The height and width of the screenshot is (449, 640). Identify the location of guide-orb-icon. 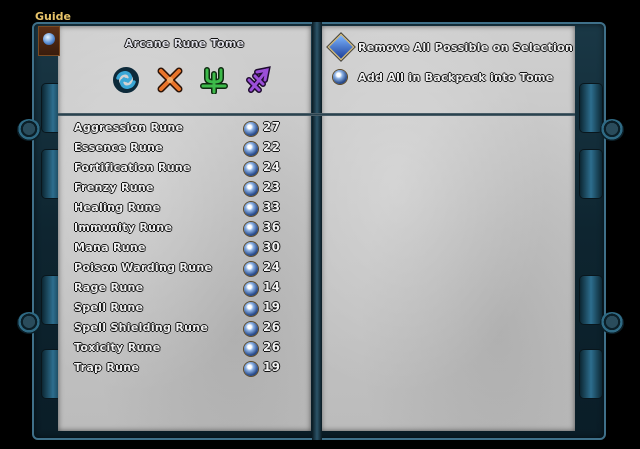
(49, 41).